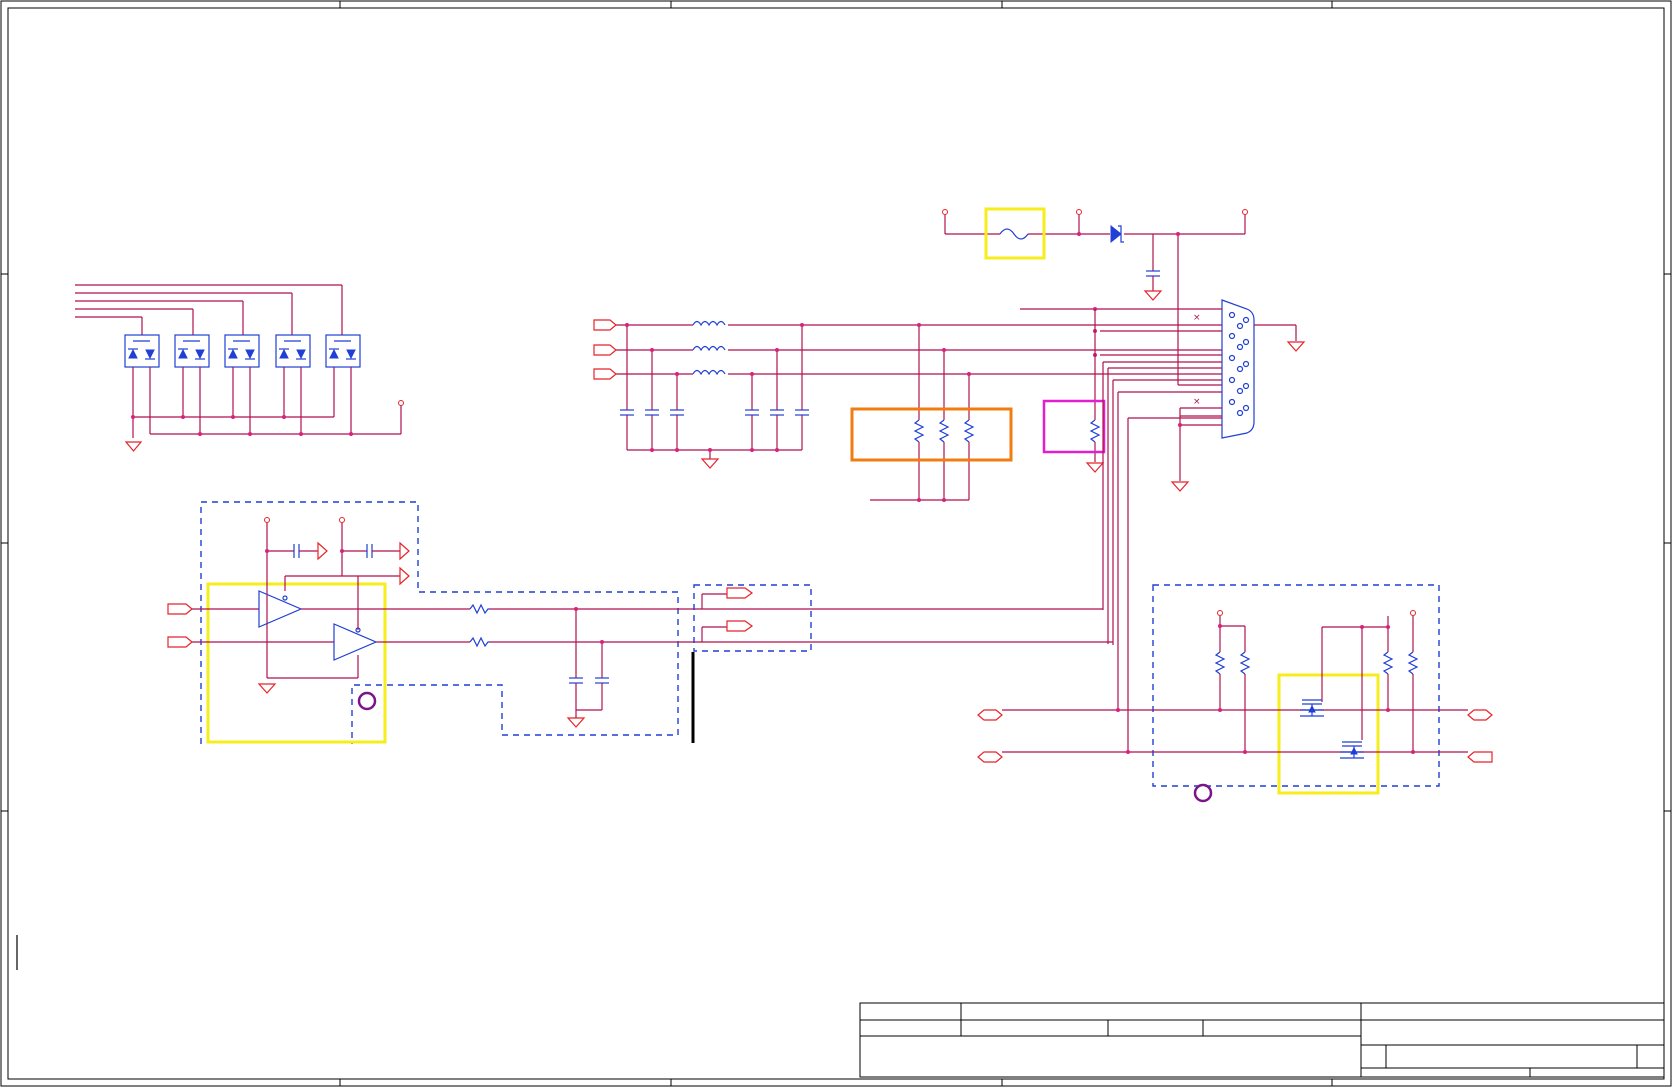 This screenshot has width=1672, height=1087. Describe the element at coordinates (1014, 234) in the screenshot. I see `fuse-icon` at that location.